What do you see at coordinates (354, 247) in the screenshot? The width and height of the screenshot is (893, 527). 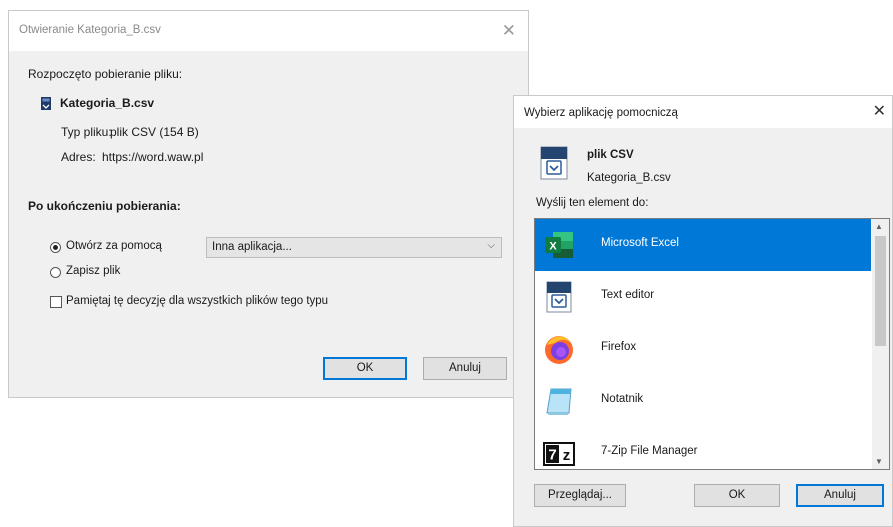 I see `open-with-select: Inna aplikacja... ⌵` at bounding box center [354, 247].